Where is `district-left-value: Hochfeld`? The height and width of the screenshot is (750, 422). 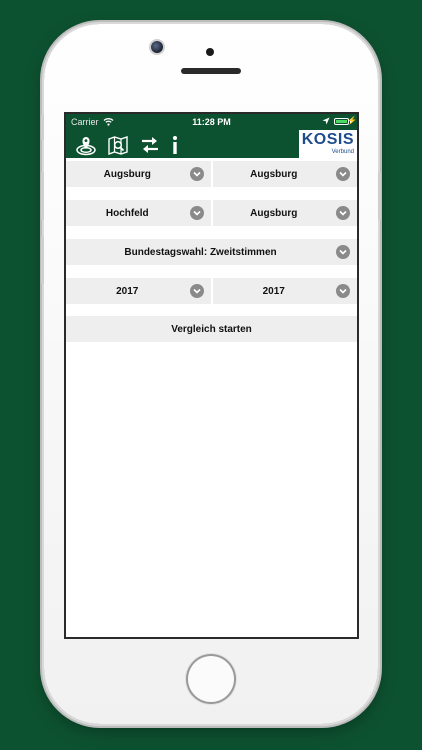
district-left-value: Hochfeld is located at coordinates (127, 213).